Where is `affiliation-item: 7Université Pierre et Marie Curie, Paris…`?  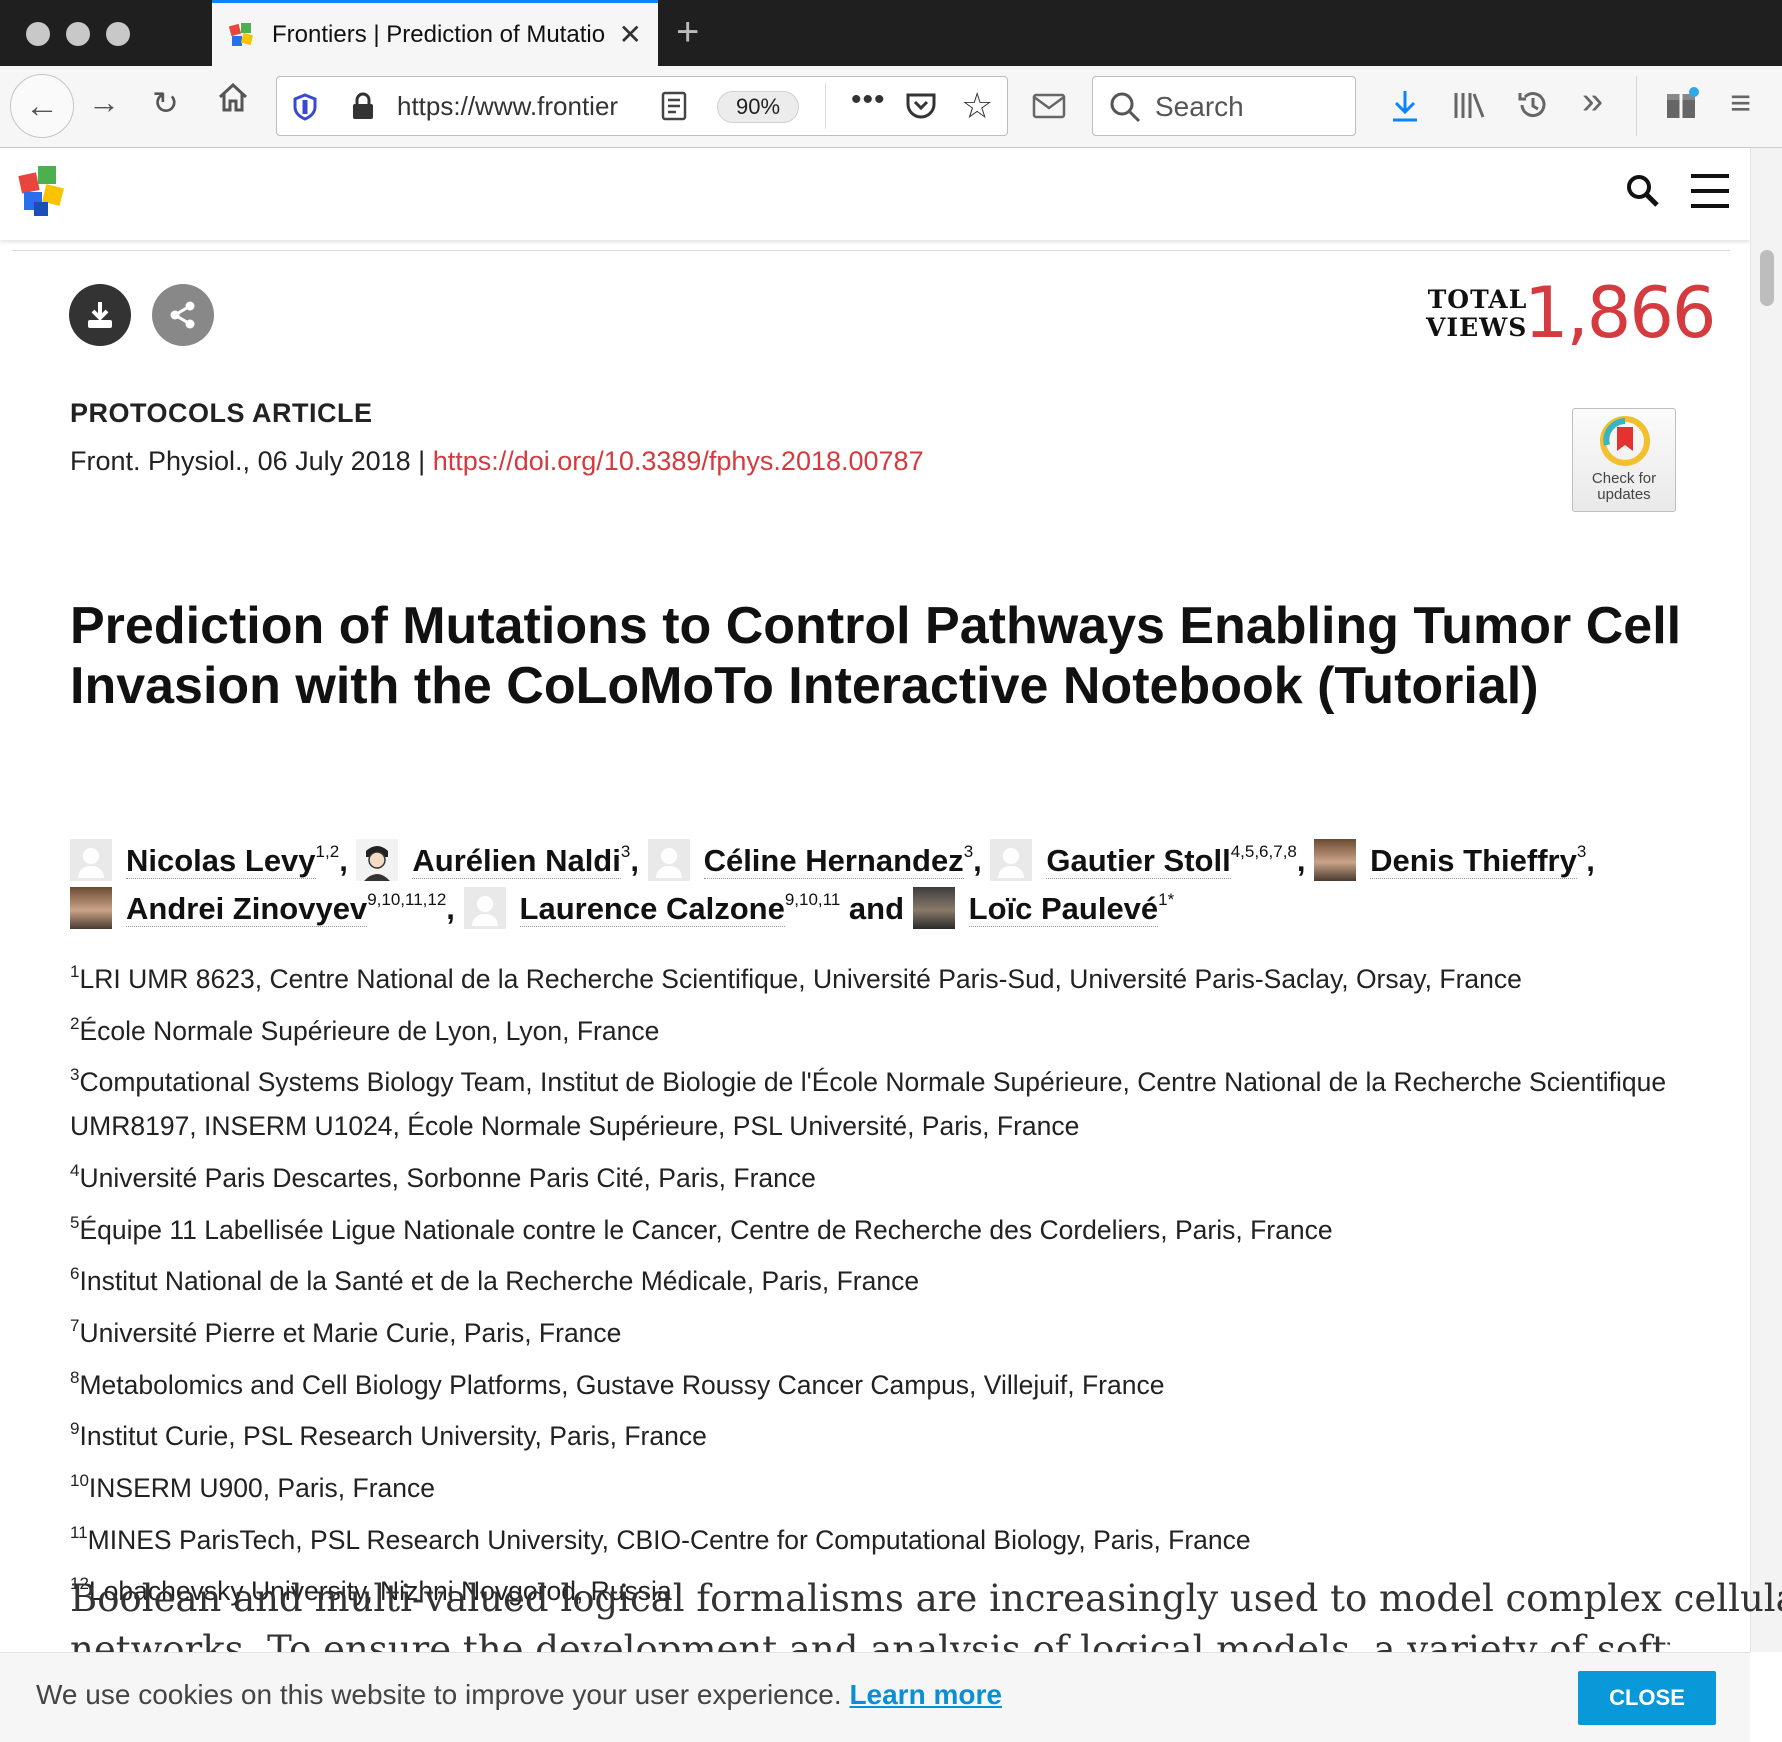
affiliation-item: 7Université Pierre et Marie Curie, Paris… is located at coordinates (346, 1331).